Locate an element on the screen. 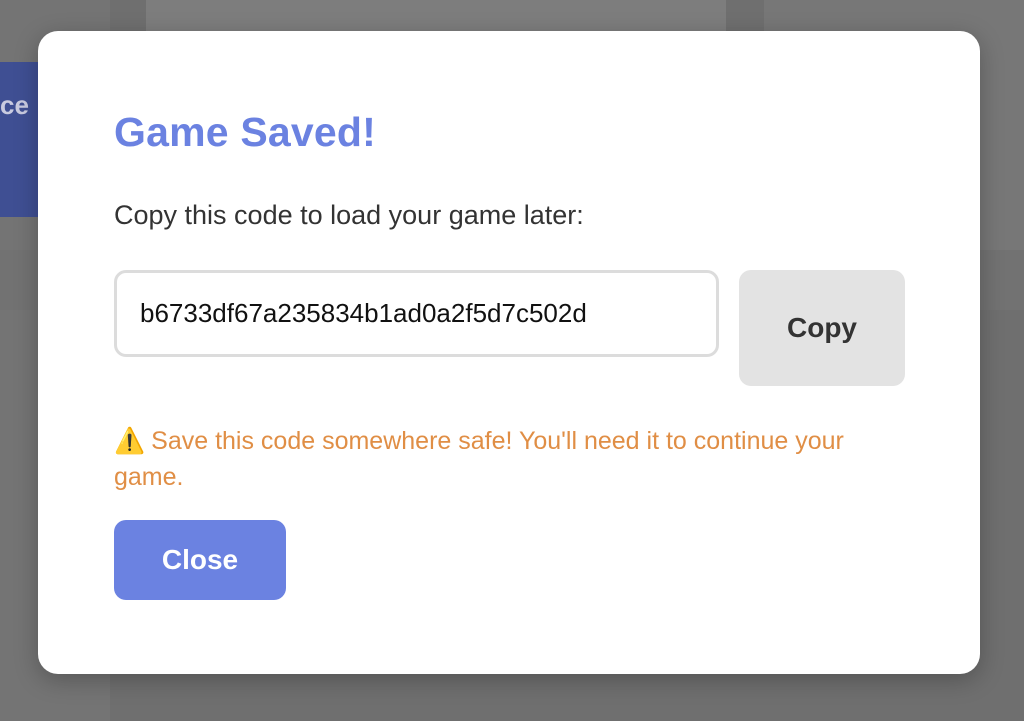 The image size is (1024, 721). background-button-label: ce is located at coordinates (14, 105).